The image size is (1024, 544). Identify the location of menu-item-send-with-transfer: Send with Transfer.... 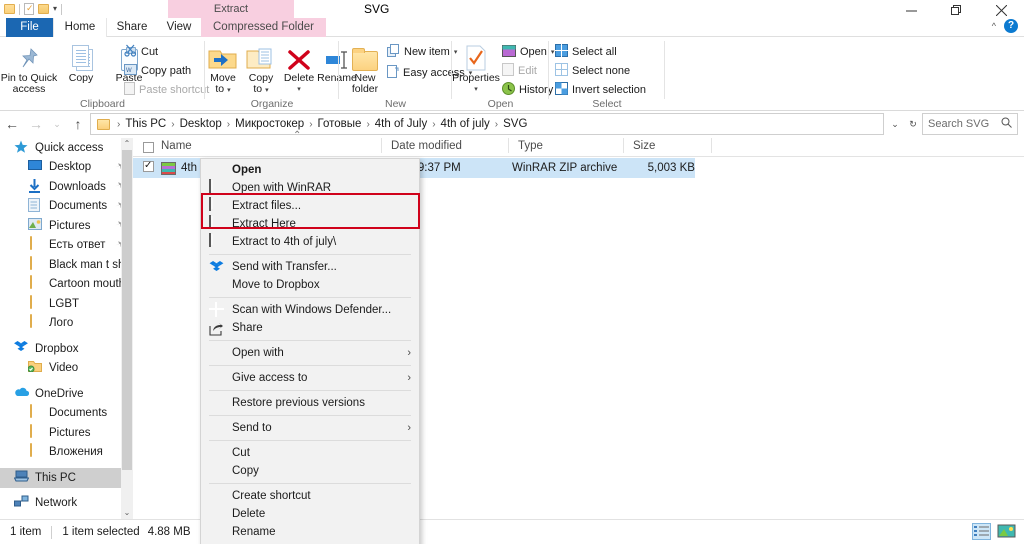
(310, 267).